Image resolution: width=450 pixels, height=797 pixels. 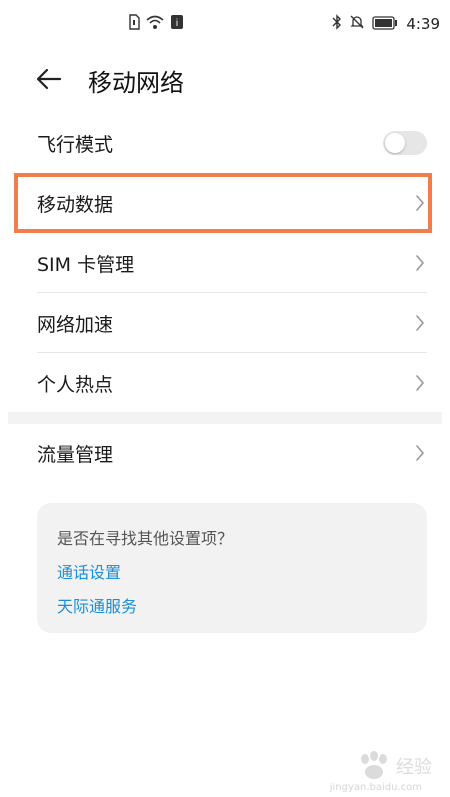 What do you see at coordinates (337, 24) in the screenshot?
I see `bluetooth-icon` at bounding box center [337, 24].